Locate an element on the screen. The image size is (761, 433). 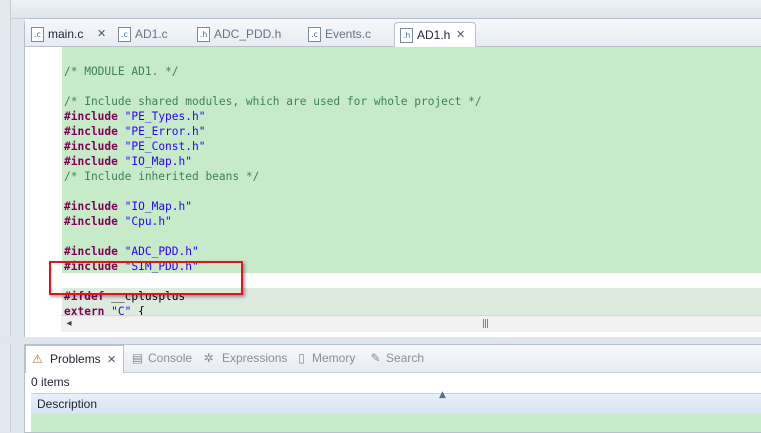
tab-label: main.c is located at coordinates (66, 34).